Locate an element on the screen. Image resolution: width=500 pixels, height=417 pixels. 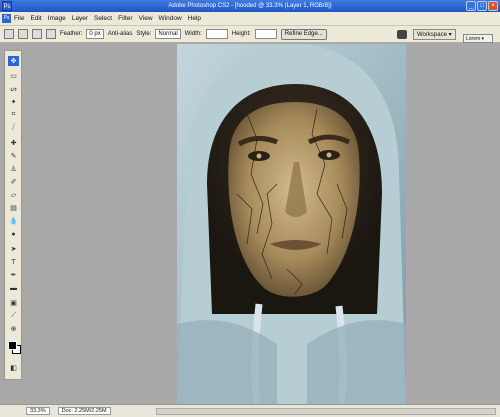
anti-alias-label: Anti-alias is located at coordinates (120, 34).